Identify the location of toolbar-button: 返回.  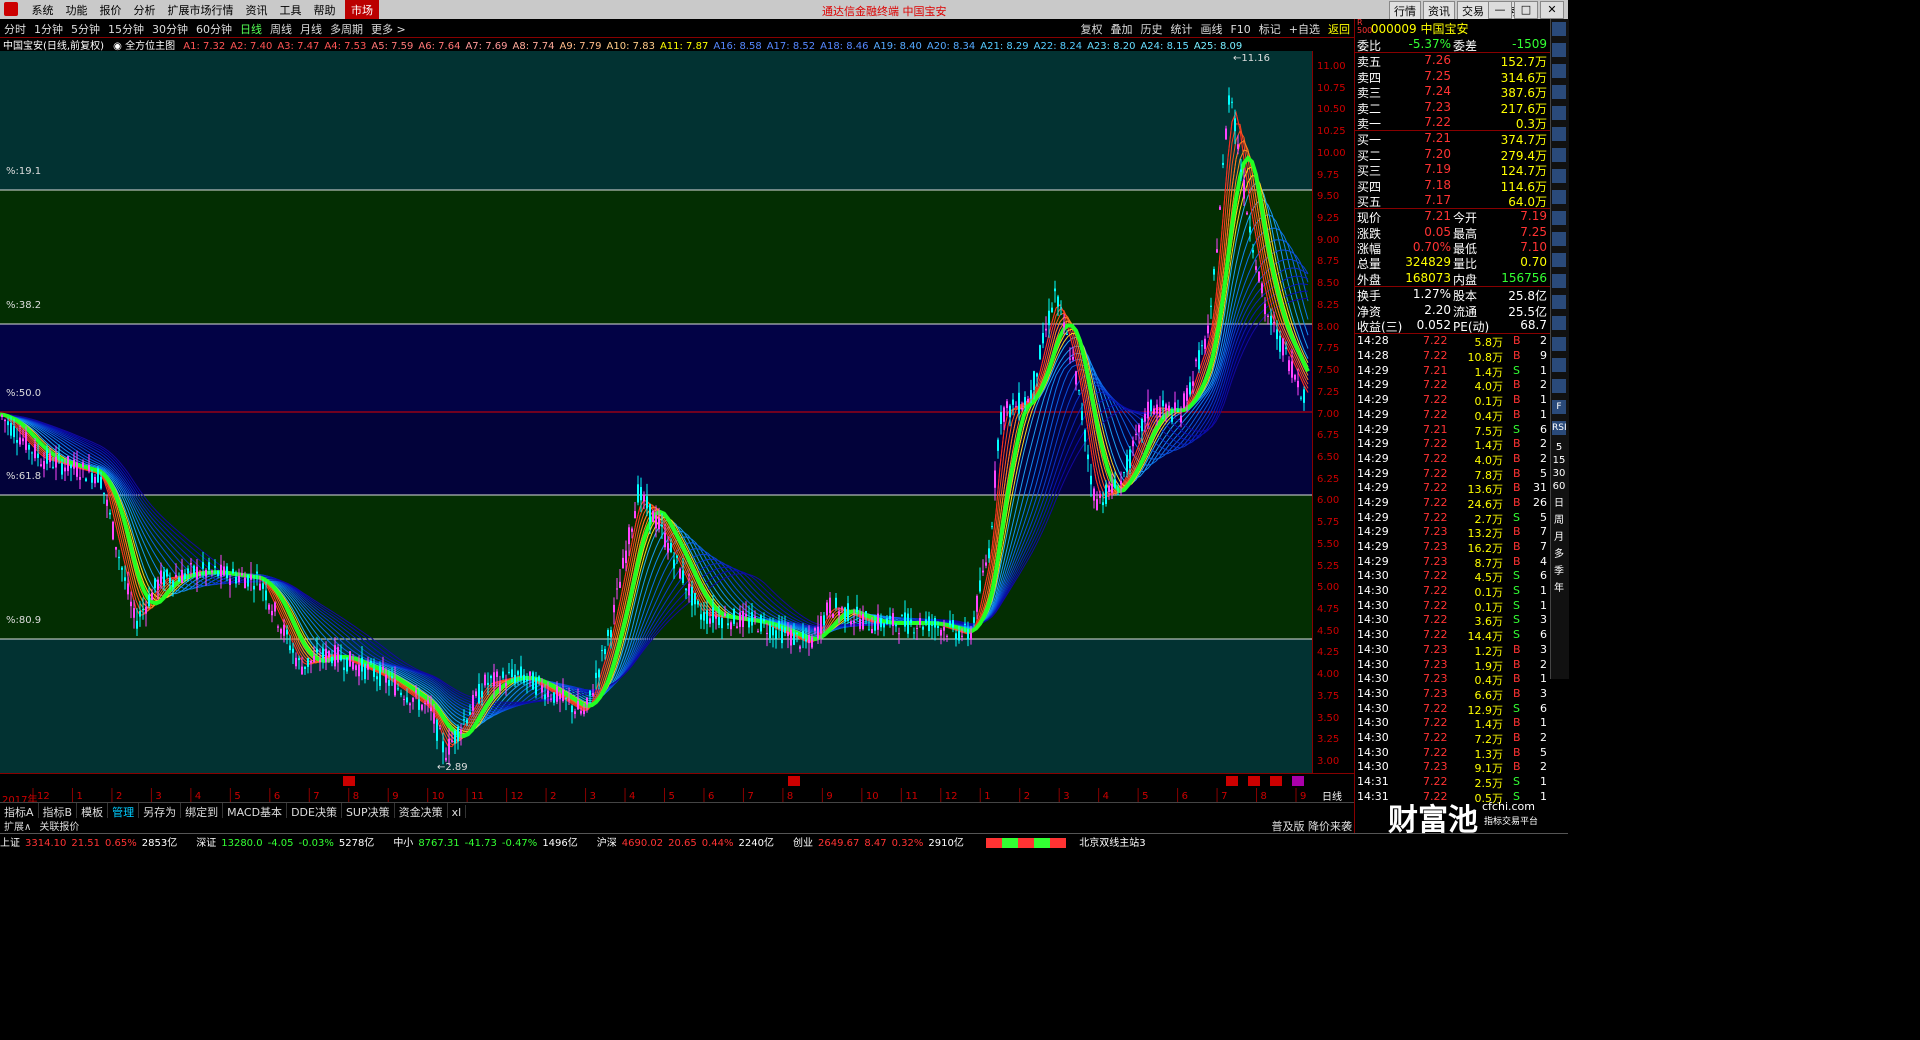
(1339, 29).